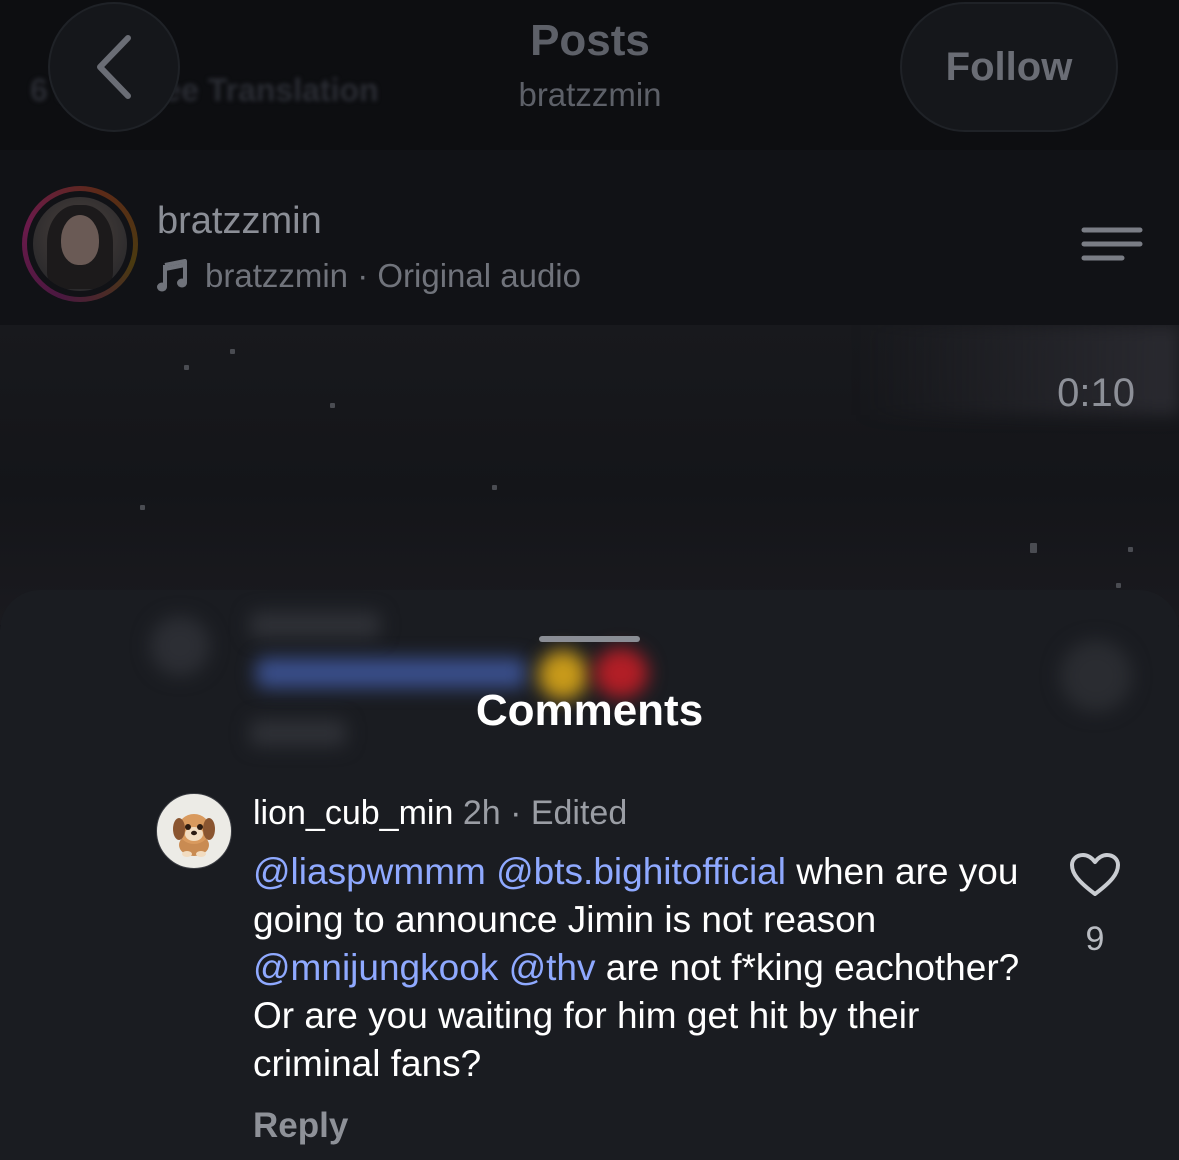 The width and height of the screenshot is (1179, 1160). I want to click on music-note-icon, so click(172, 275).